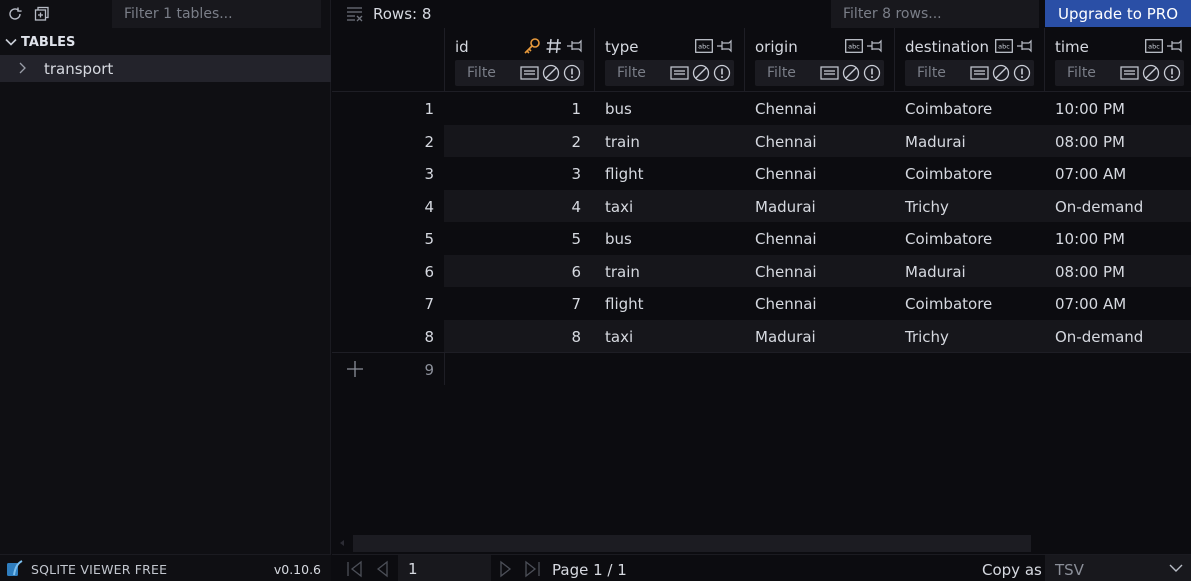  Describe the element at coordinates (1118, 568) in the screenshot. I see `copy-format-select: TSV` at that location.